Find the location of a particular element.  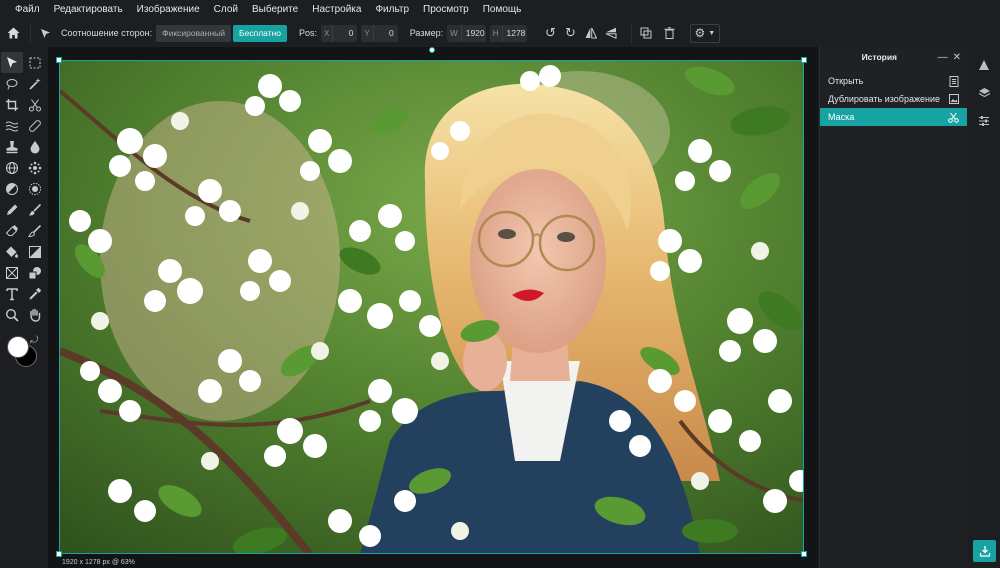

aspect-fixed-toggle: Фиксированный is located at coordinates (194, 33).